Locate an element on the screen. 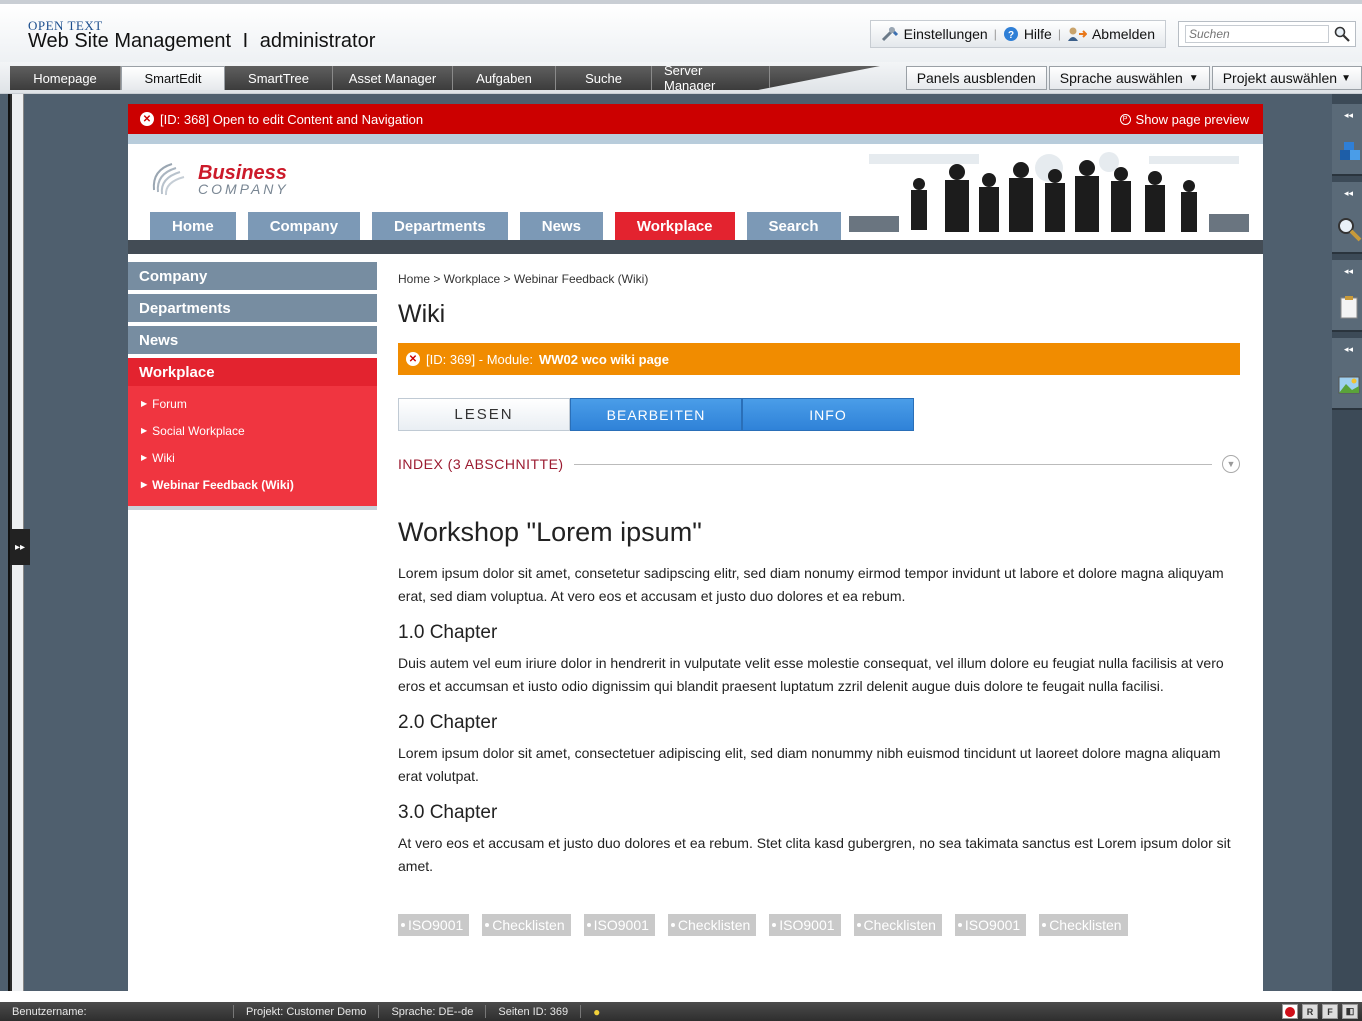  chapter-title: 3.0 Chapter is located at coordinates (448, 812).